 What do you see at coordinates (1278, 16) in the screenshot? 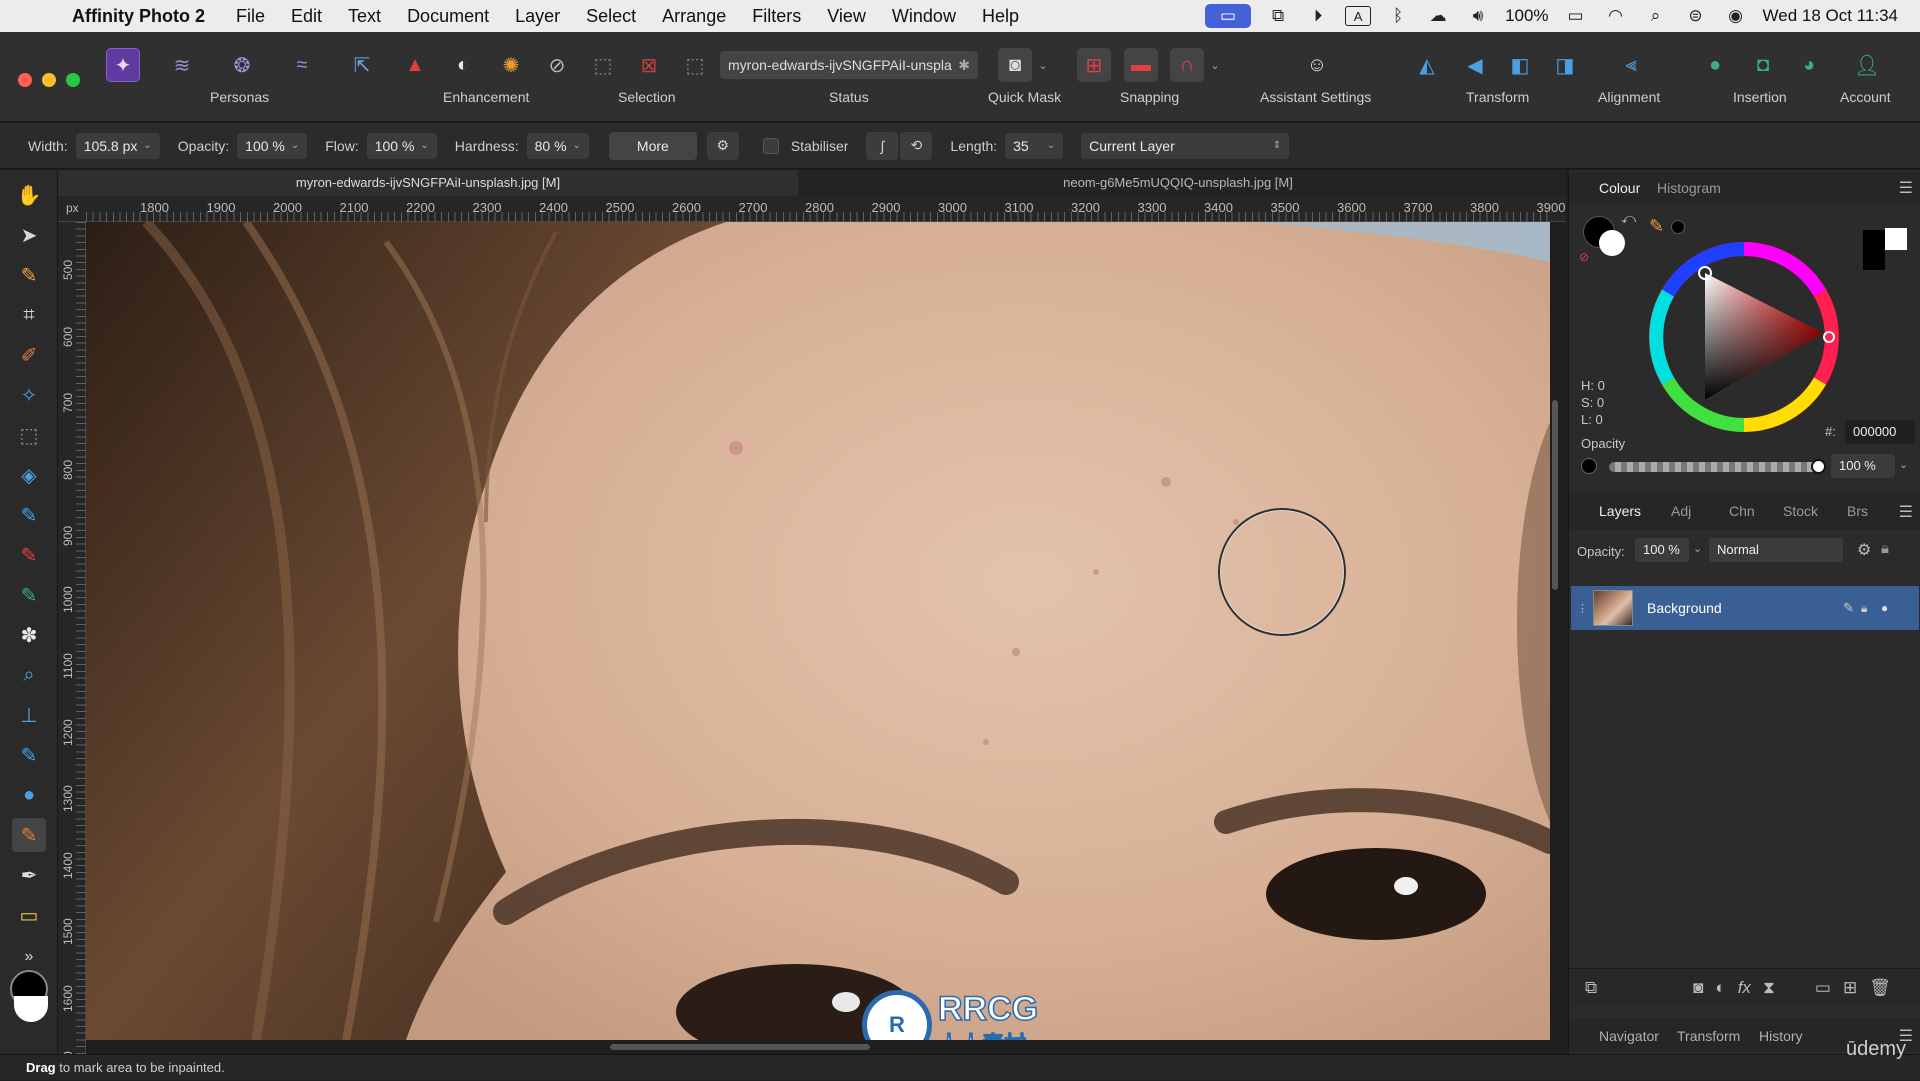
I see `screen-record-icon: ⧉` at bounding box center [1278, 16].